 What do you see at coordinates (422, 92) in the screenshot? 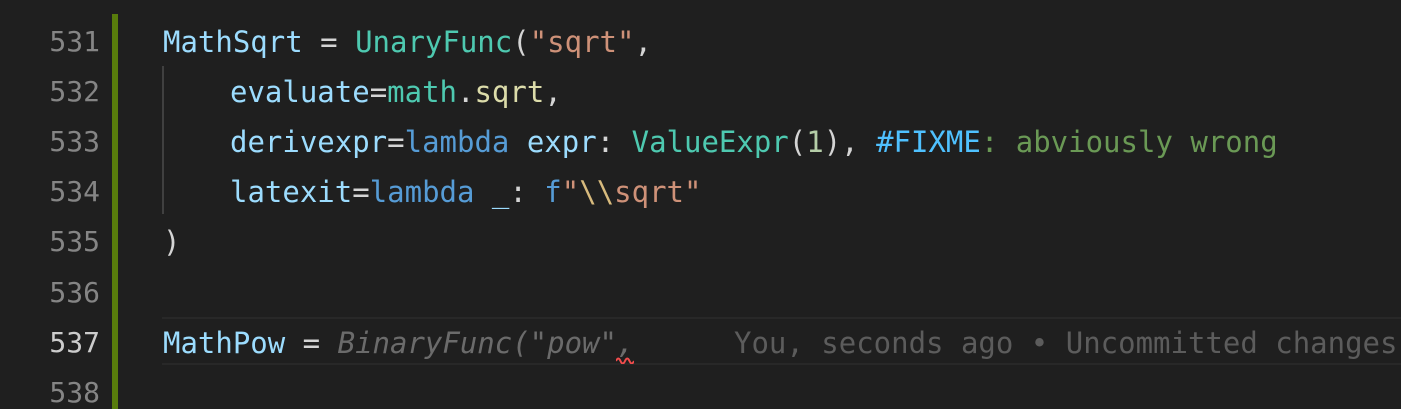
I see `module-name: math` at bounding box center [422, 92].